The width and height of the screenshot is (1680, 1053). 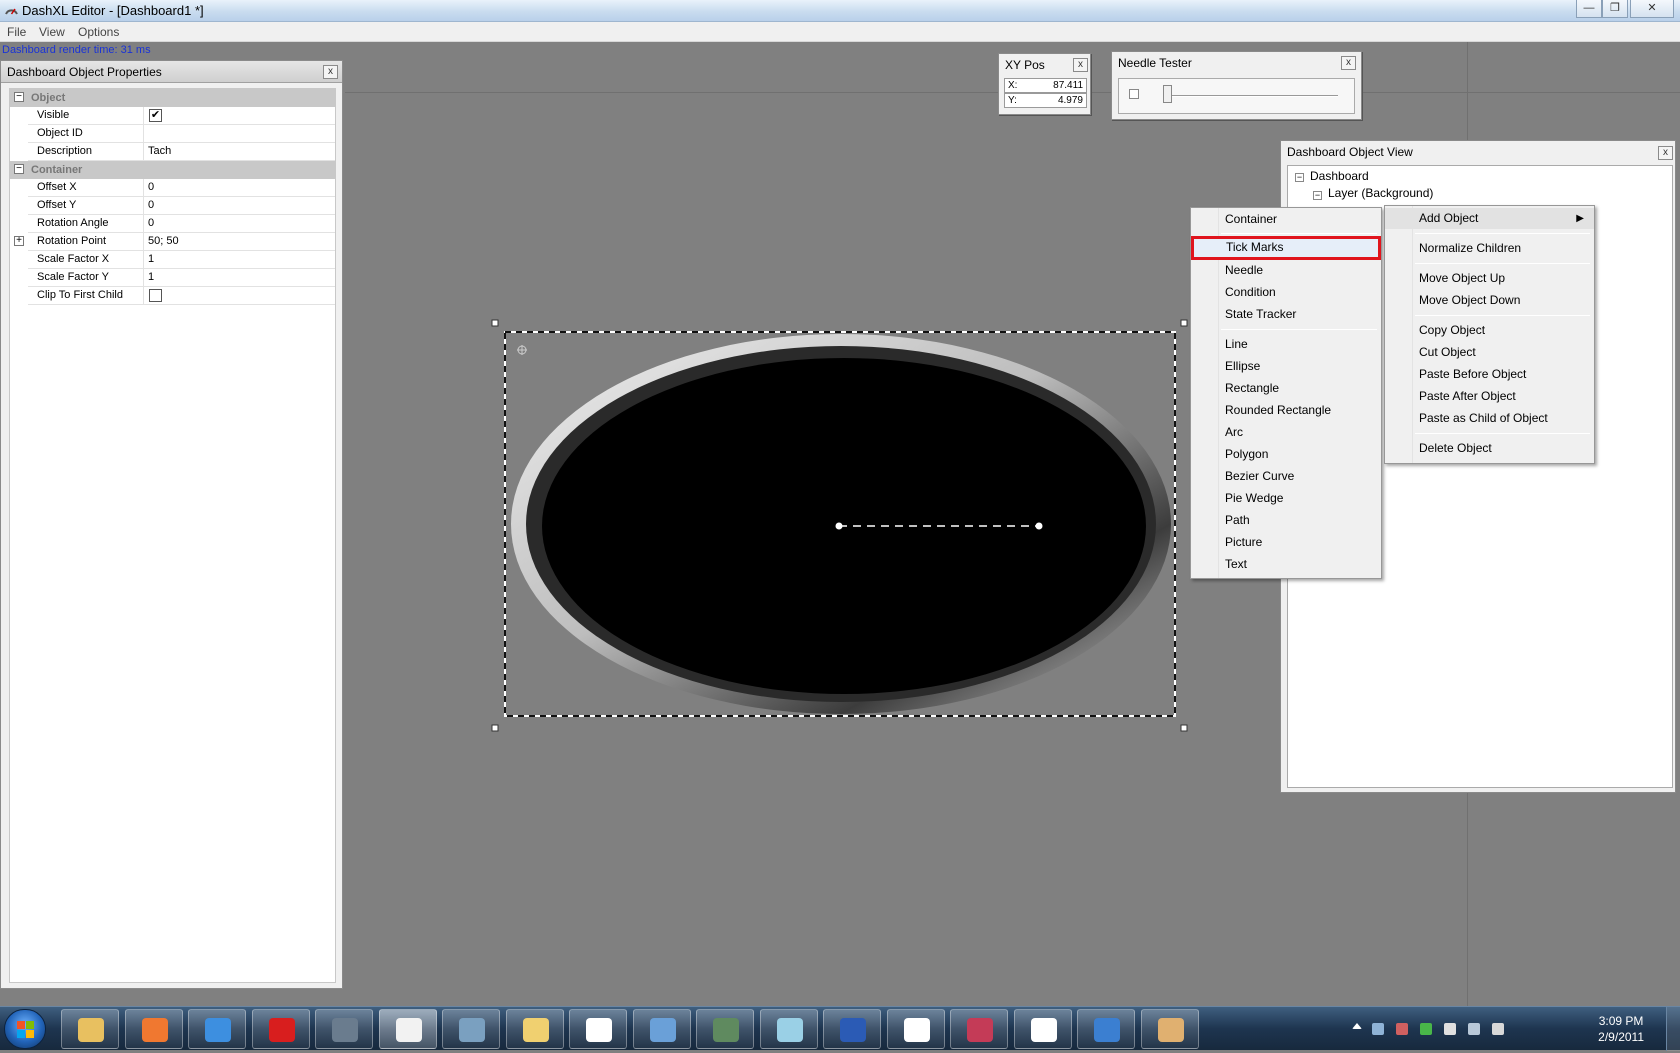 What do you see at coordinates (1169, 1029) in the screenshot?
I see `taskbar-button-paint-palette` at bounding box center [1169, 1029].